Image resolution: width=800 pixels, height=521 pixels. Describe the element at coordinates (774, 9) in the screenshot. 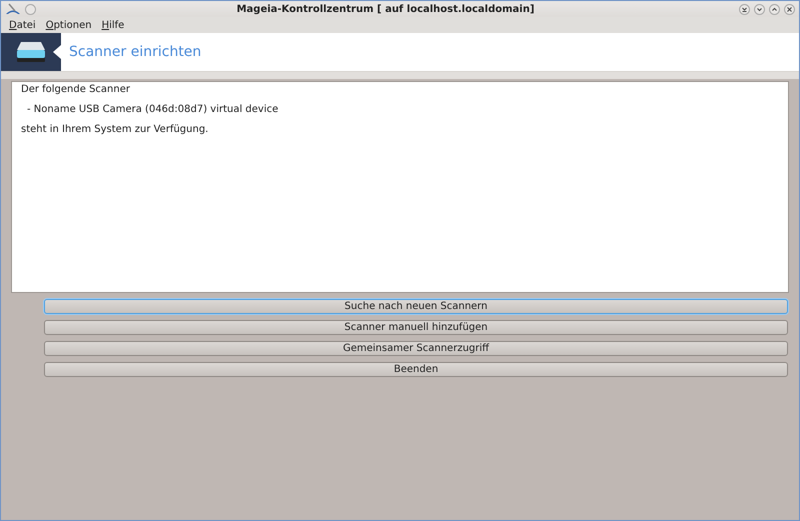

I see `maximize-button` at that location.